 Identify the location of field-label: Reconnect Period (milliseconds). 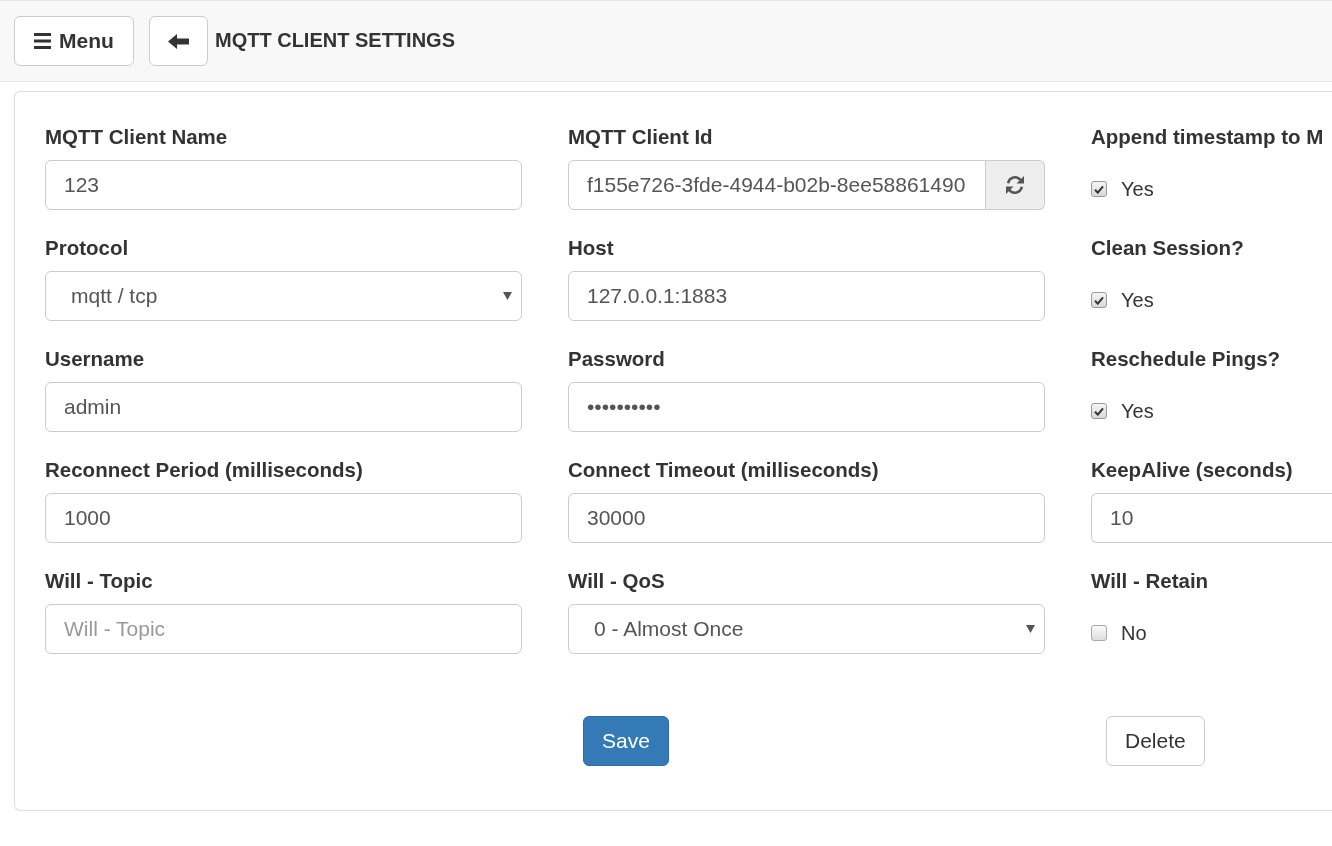
(204, 470).